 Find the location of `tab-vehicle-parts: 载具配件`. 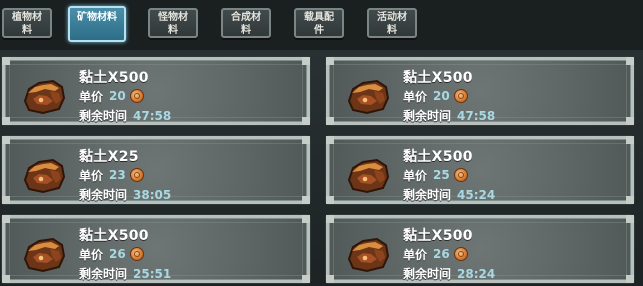

tab-vehicle-parts: 载具配件 is located at coordinates (319, 23).